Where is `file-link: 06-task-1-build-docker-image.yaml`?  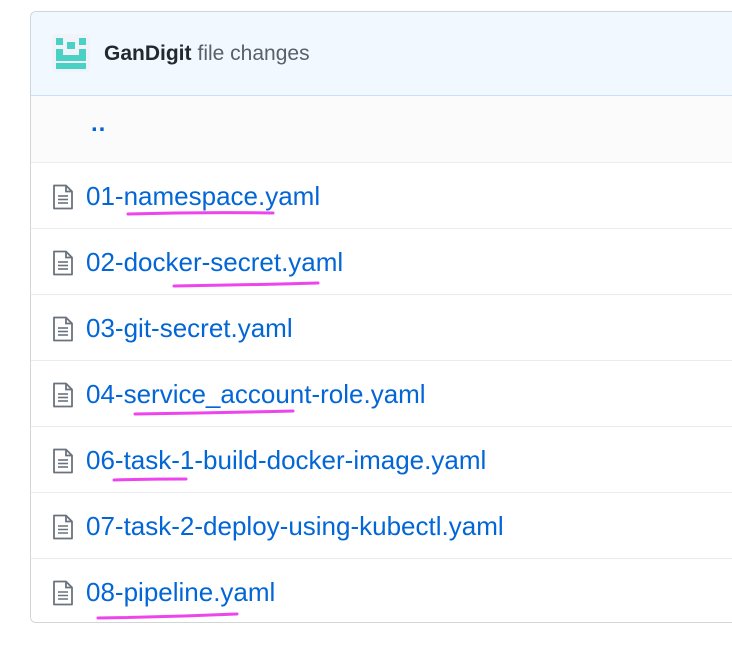
file-link: 06-task-1-build-docker-image.yaml is located at coordinates (286, 460).